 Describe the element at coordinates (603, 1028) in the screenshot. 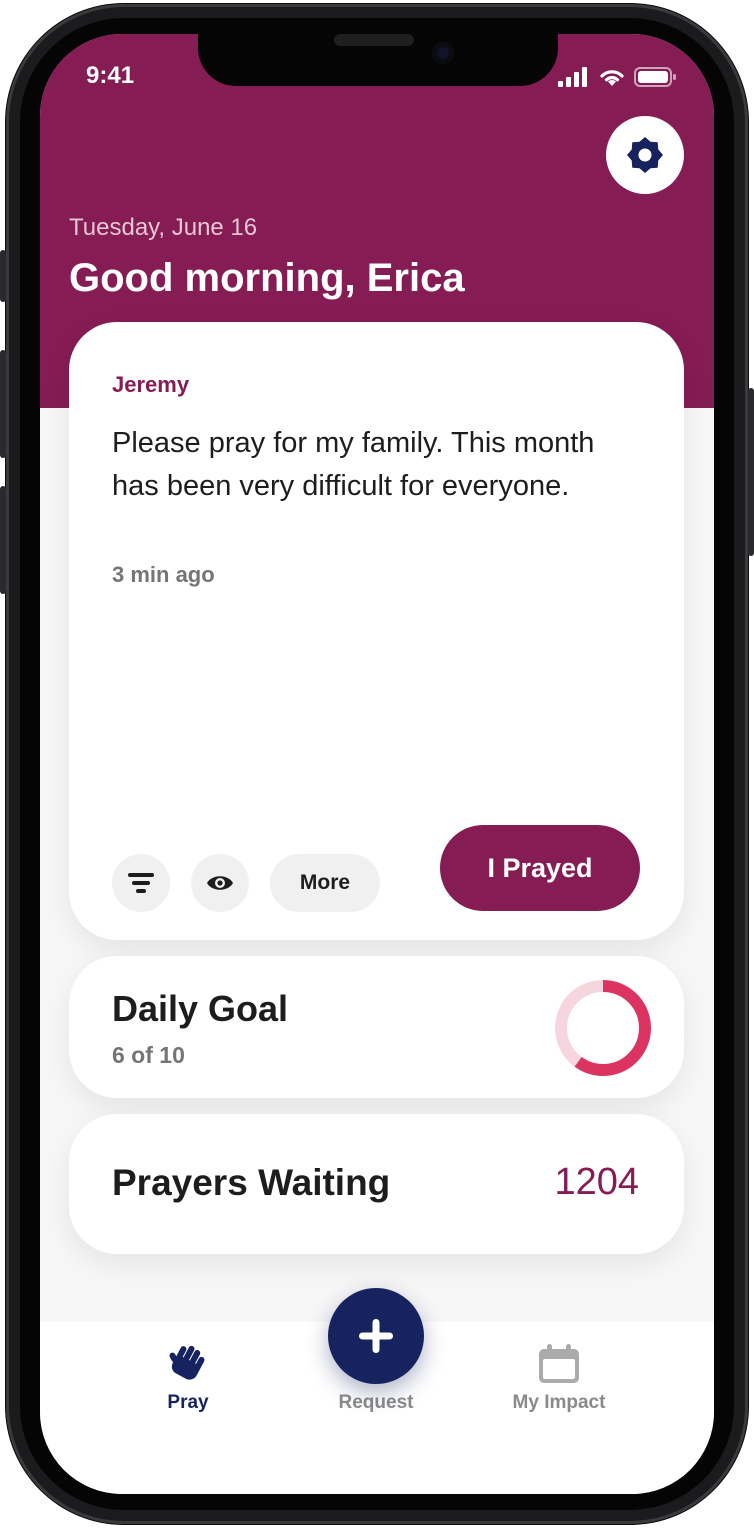

I see `daily-goal-progress-ring` at that location.